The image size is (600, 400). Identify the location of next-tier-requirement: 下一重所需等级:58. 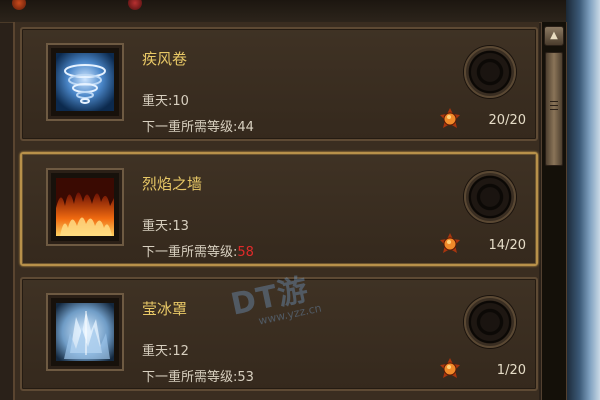
(198, 250).